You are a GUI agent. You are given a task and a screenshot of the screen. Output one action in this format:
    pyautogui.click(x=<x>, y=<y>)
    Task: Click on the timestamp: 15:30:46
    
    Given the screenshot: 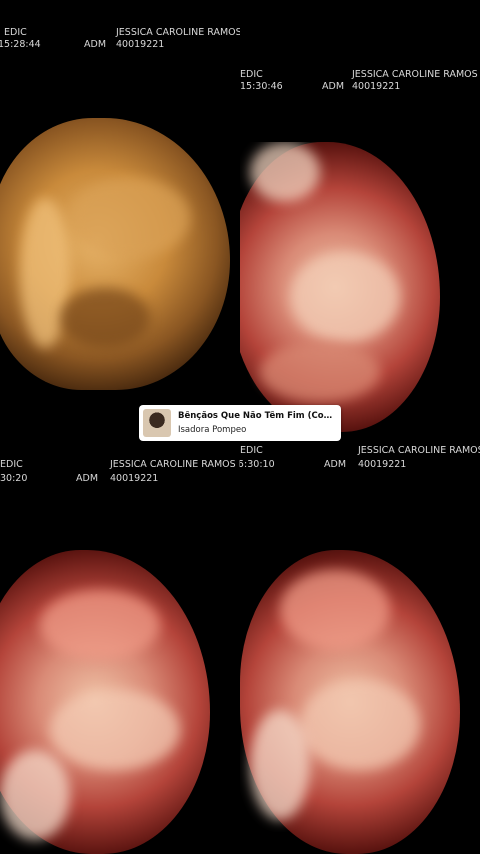 What is the action you would take?
    pyautogui.click(x=261, y=86)
    